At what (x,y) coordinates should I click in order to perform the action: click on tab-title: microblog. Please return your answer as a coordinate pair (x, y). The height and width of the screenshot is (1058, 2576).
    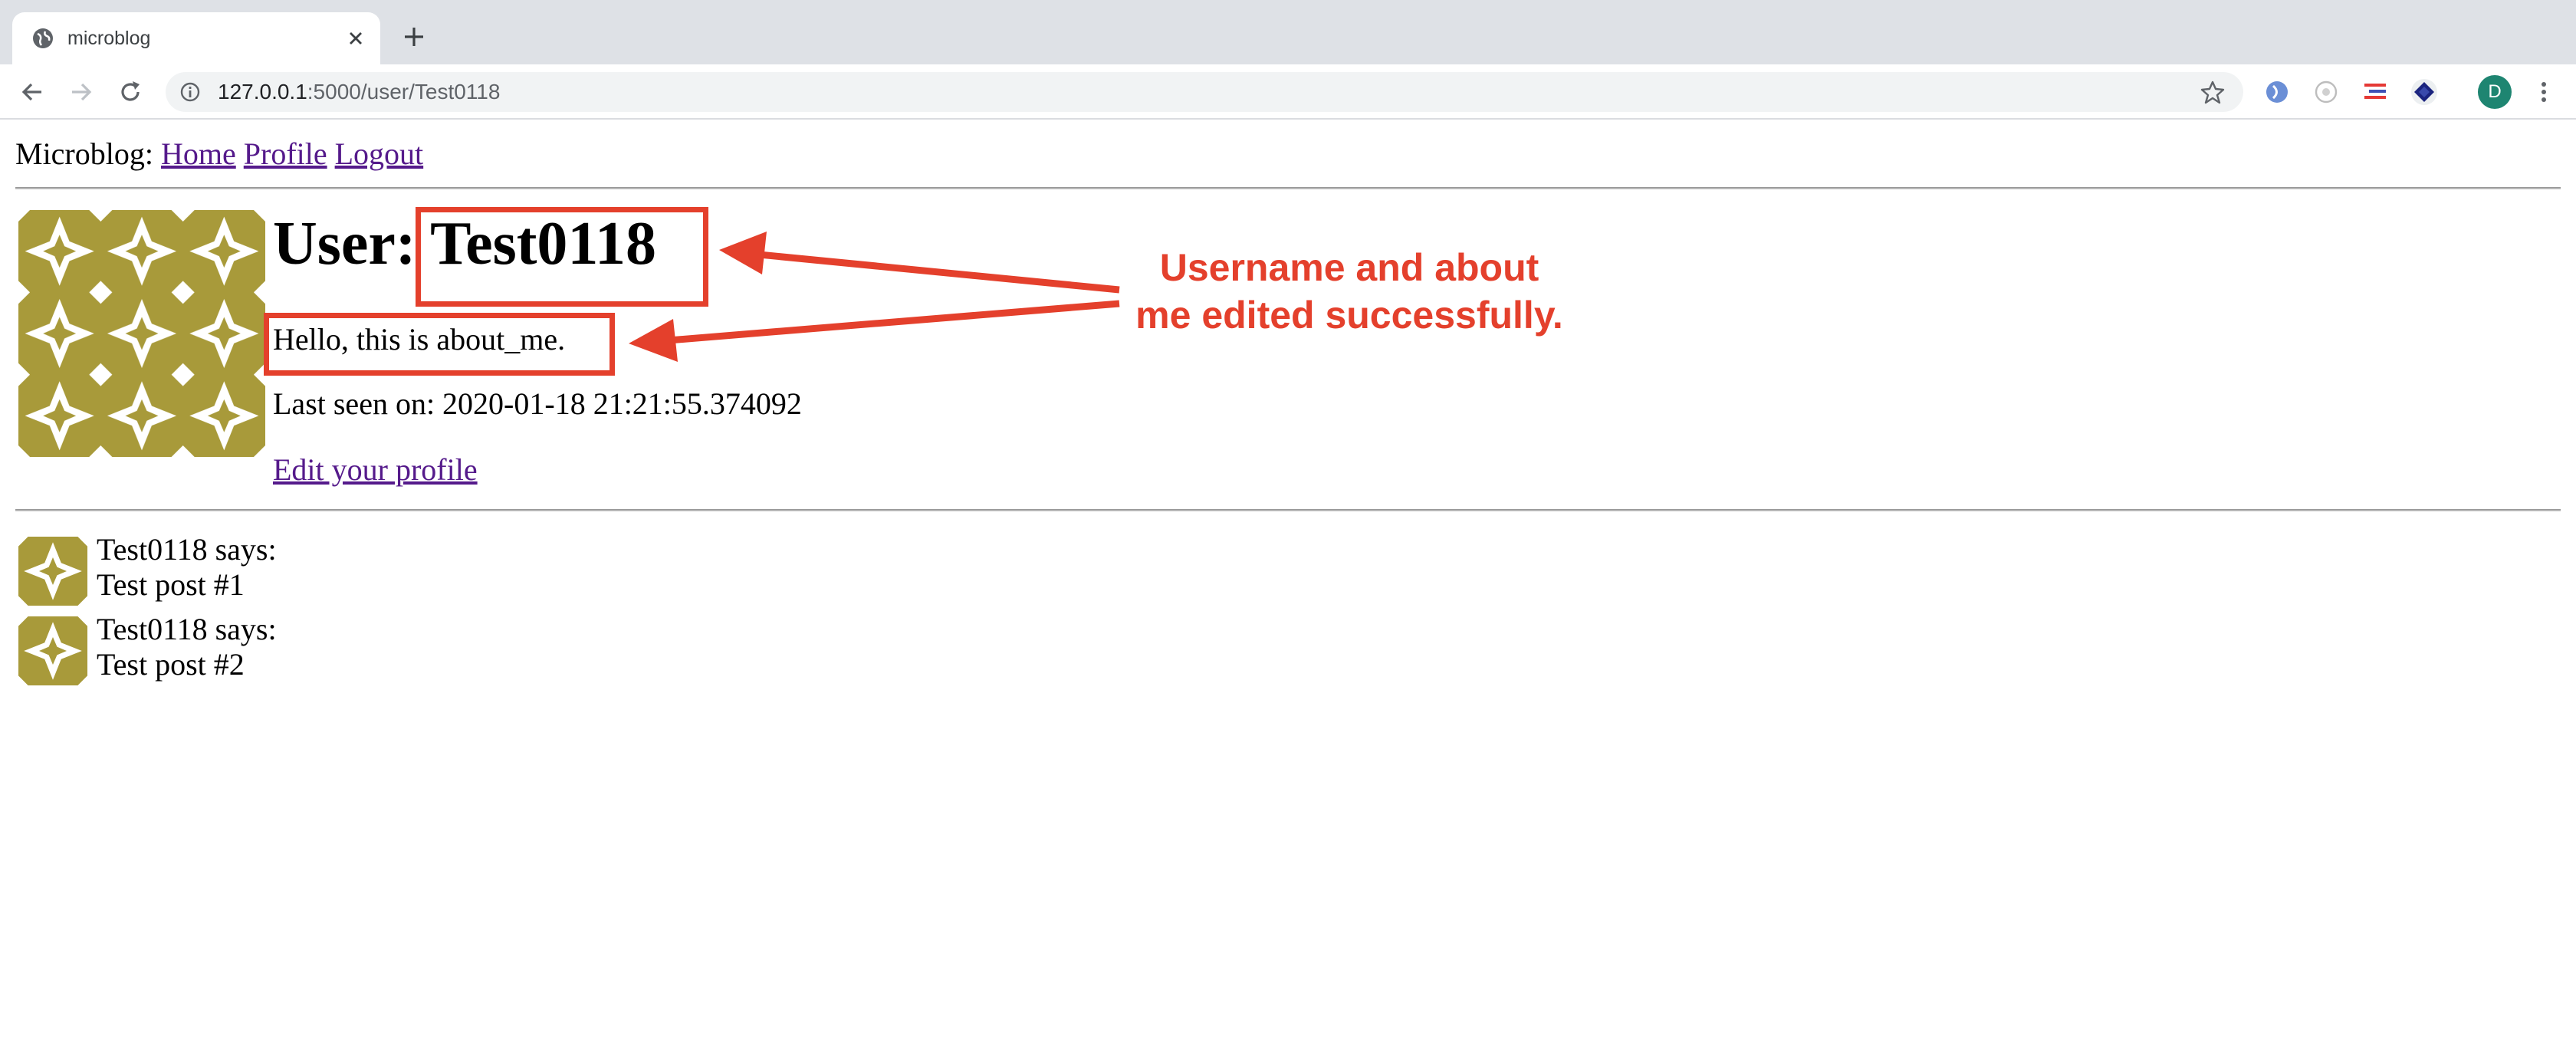
    Looking at the image, I should click on (109, 39).